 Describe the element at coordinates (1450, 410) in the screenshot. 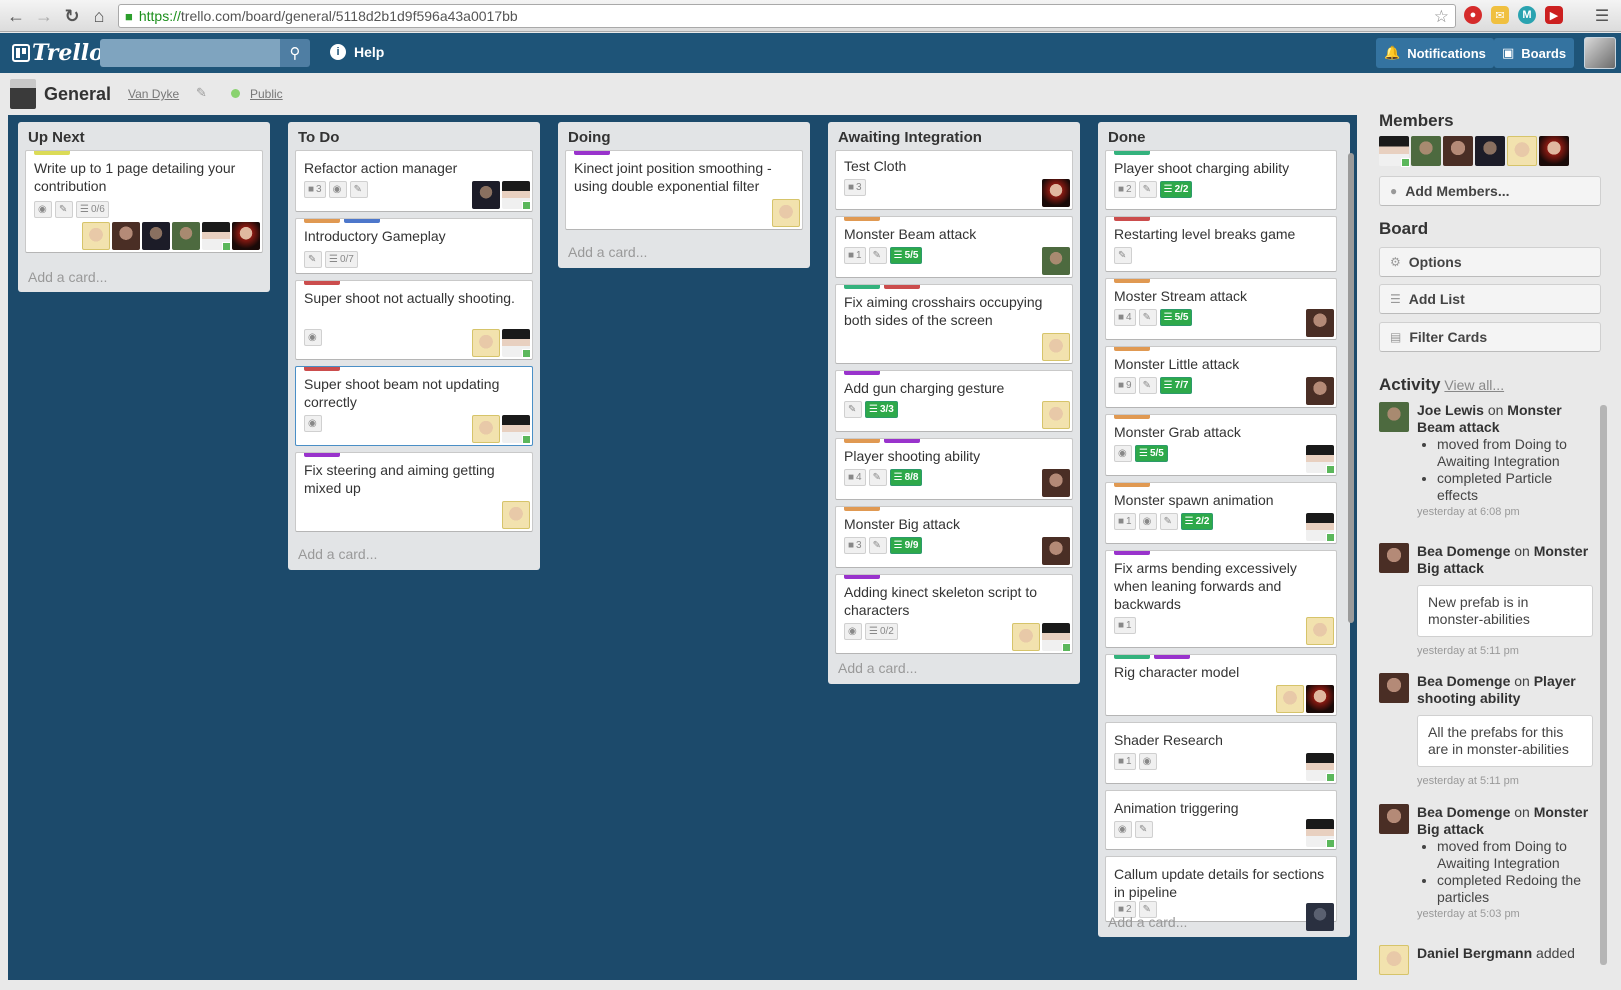

I see `activity-user: Joe Lewis` at that location.